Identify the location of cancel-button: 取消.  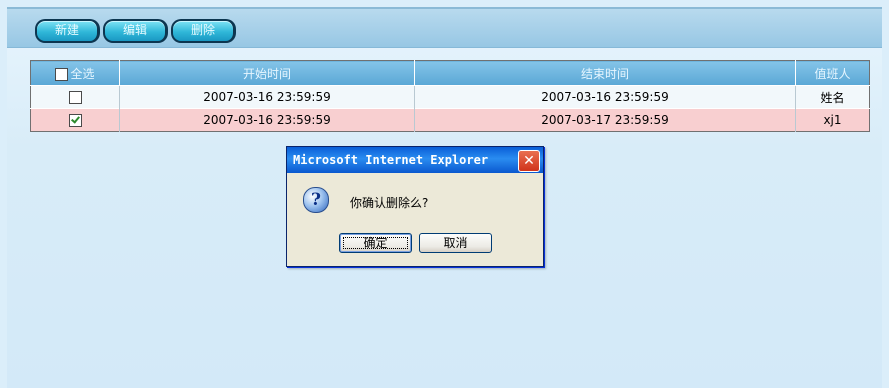
(455, 243).